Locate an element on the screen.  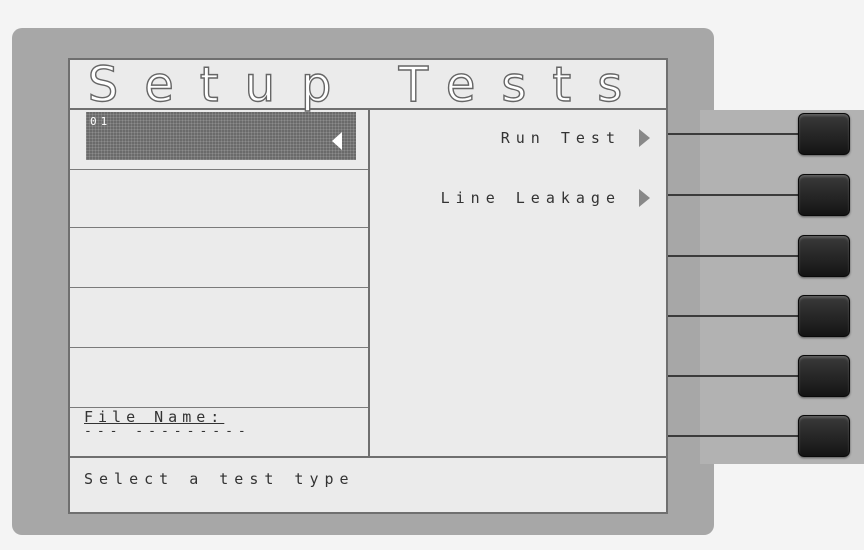
status-message: Select a test type is located at coordinates (368, 484).